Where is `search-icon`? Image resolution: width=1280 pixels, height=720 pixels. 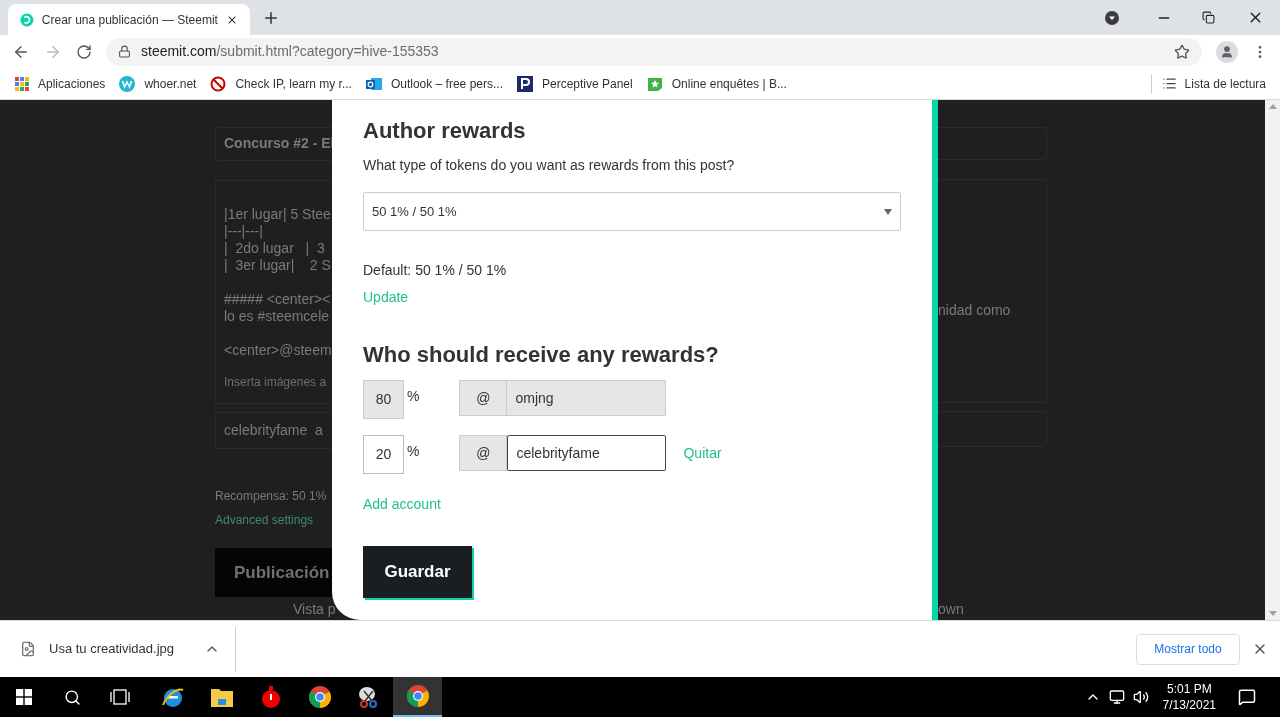 search-icon is located at coordinates (72, 697).